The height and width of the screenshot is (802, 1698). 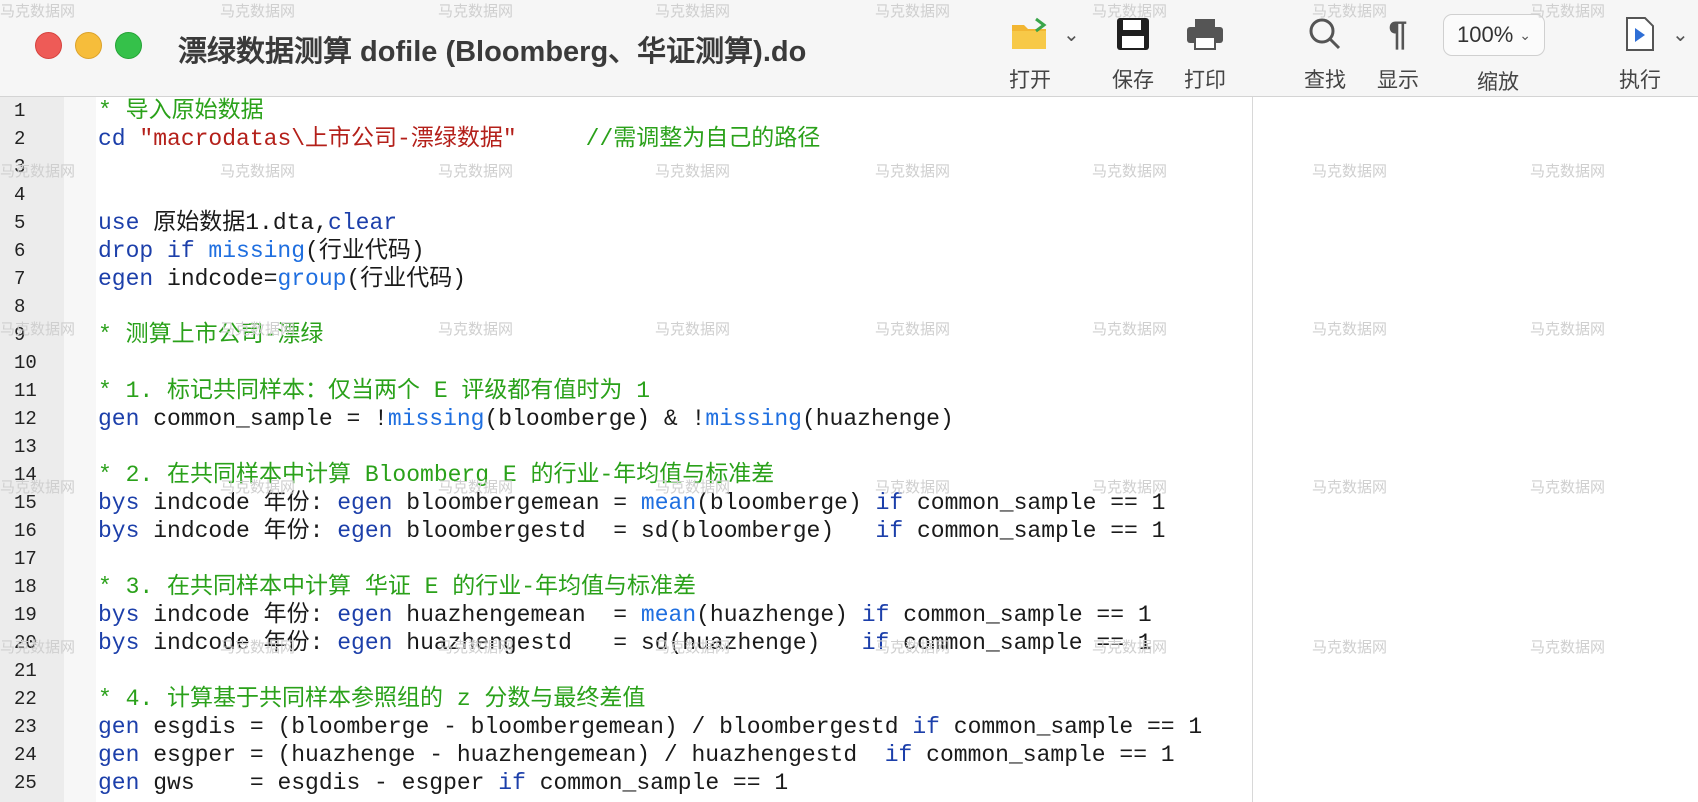 What do you see at coordinates (48, 45) in the screenshot?
I see `close-window-button` at bounding box center [48, 45].